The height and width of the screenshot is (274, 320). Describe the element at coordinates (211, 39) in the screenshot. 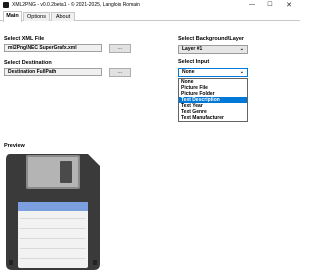

I see `background-layer-label: Select Background\Layer` at that location.